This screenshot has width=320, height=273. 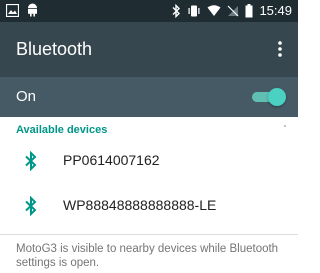 What do you see at coordinates (62, 130) in the screenshot?
I see `section-header-available-devices: Available devices` at bounding box center [62, 130].